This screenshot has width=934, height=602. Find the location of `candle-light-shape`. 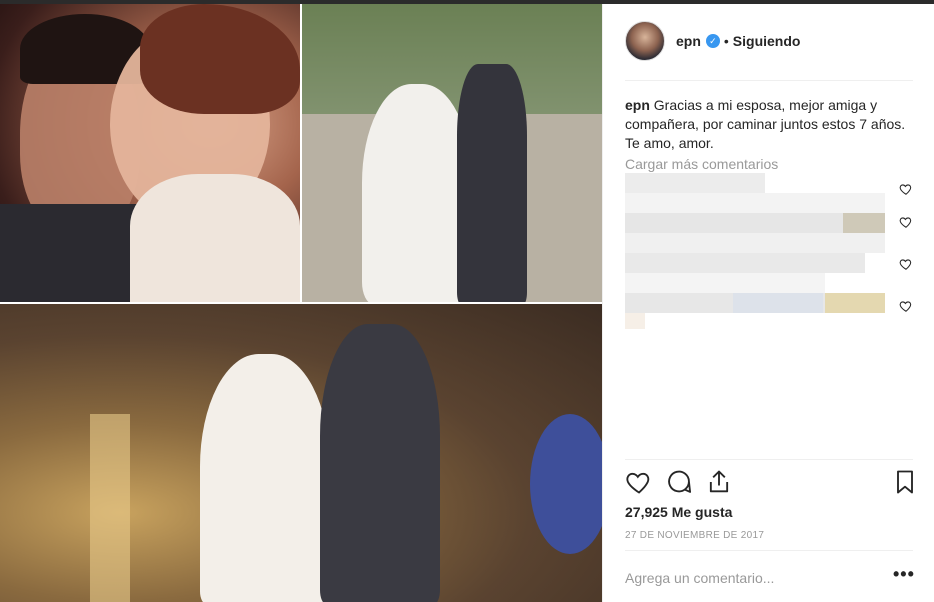

candle-light-shape is located at coordinates (110, 508).